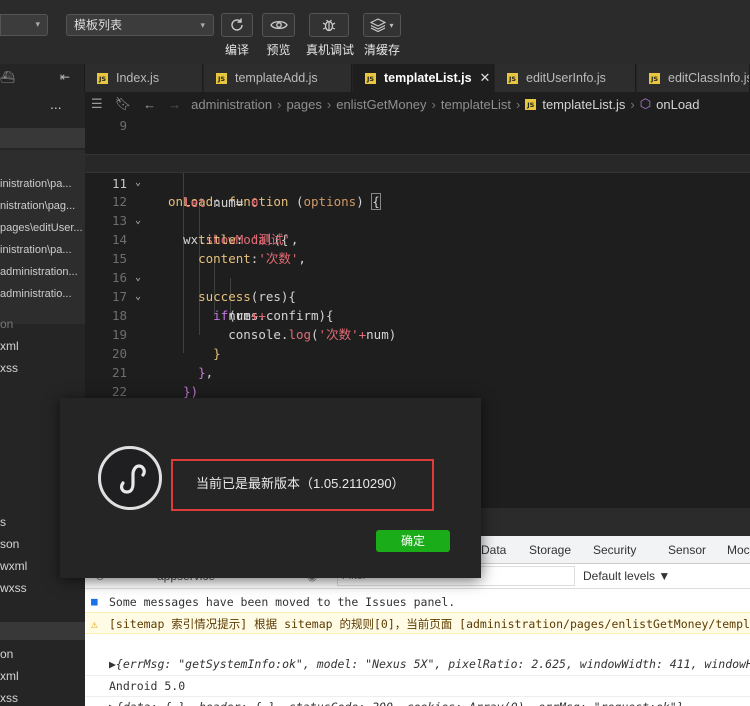  Describe the element at coordinates (123, 125) in the screenshot. I see `code-line: 9` at that location.